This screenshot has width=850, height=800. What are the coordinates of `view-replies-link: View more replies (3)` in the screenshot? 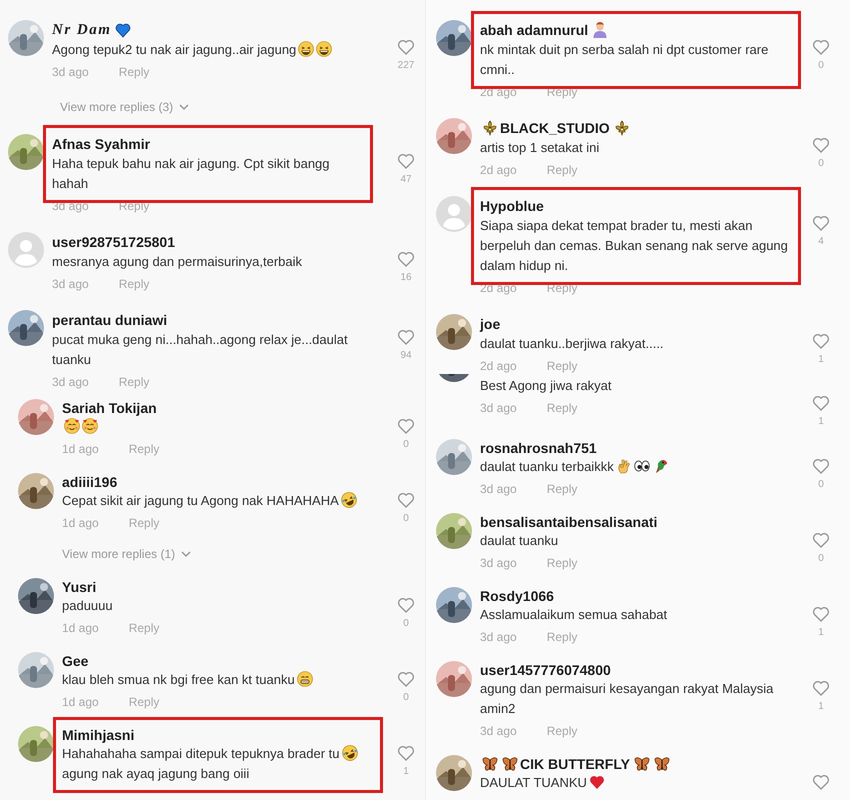 It's located at (117, 107).